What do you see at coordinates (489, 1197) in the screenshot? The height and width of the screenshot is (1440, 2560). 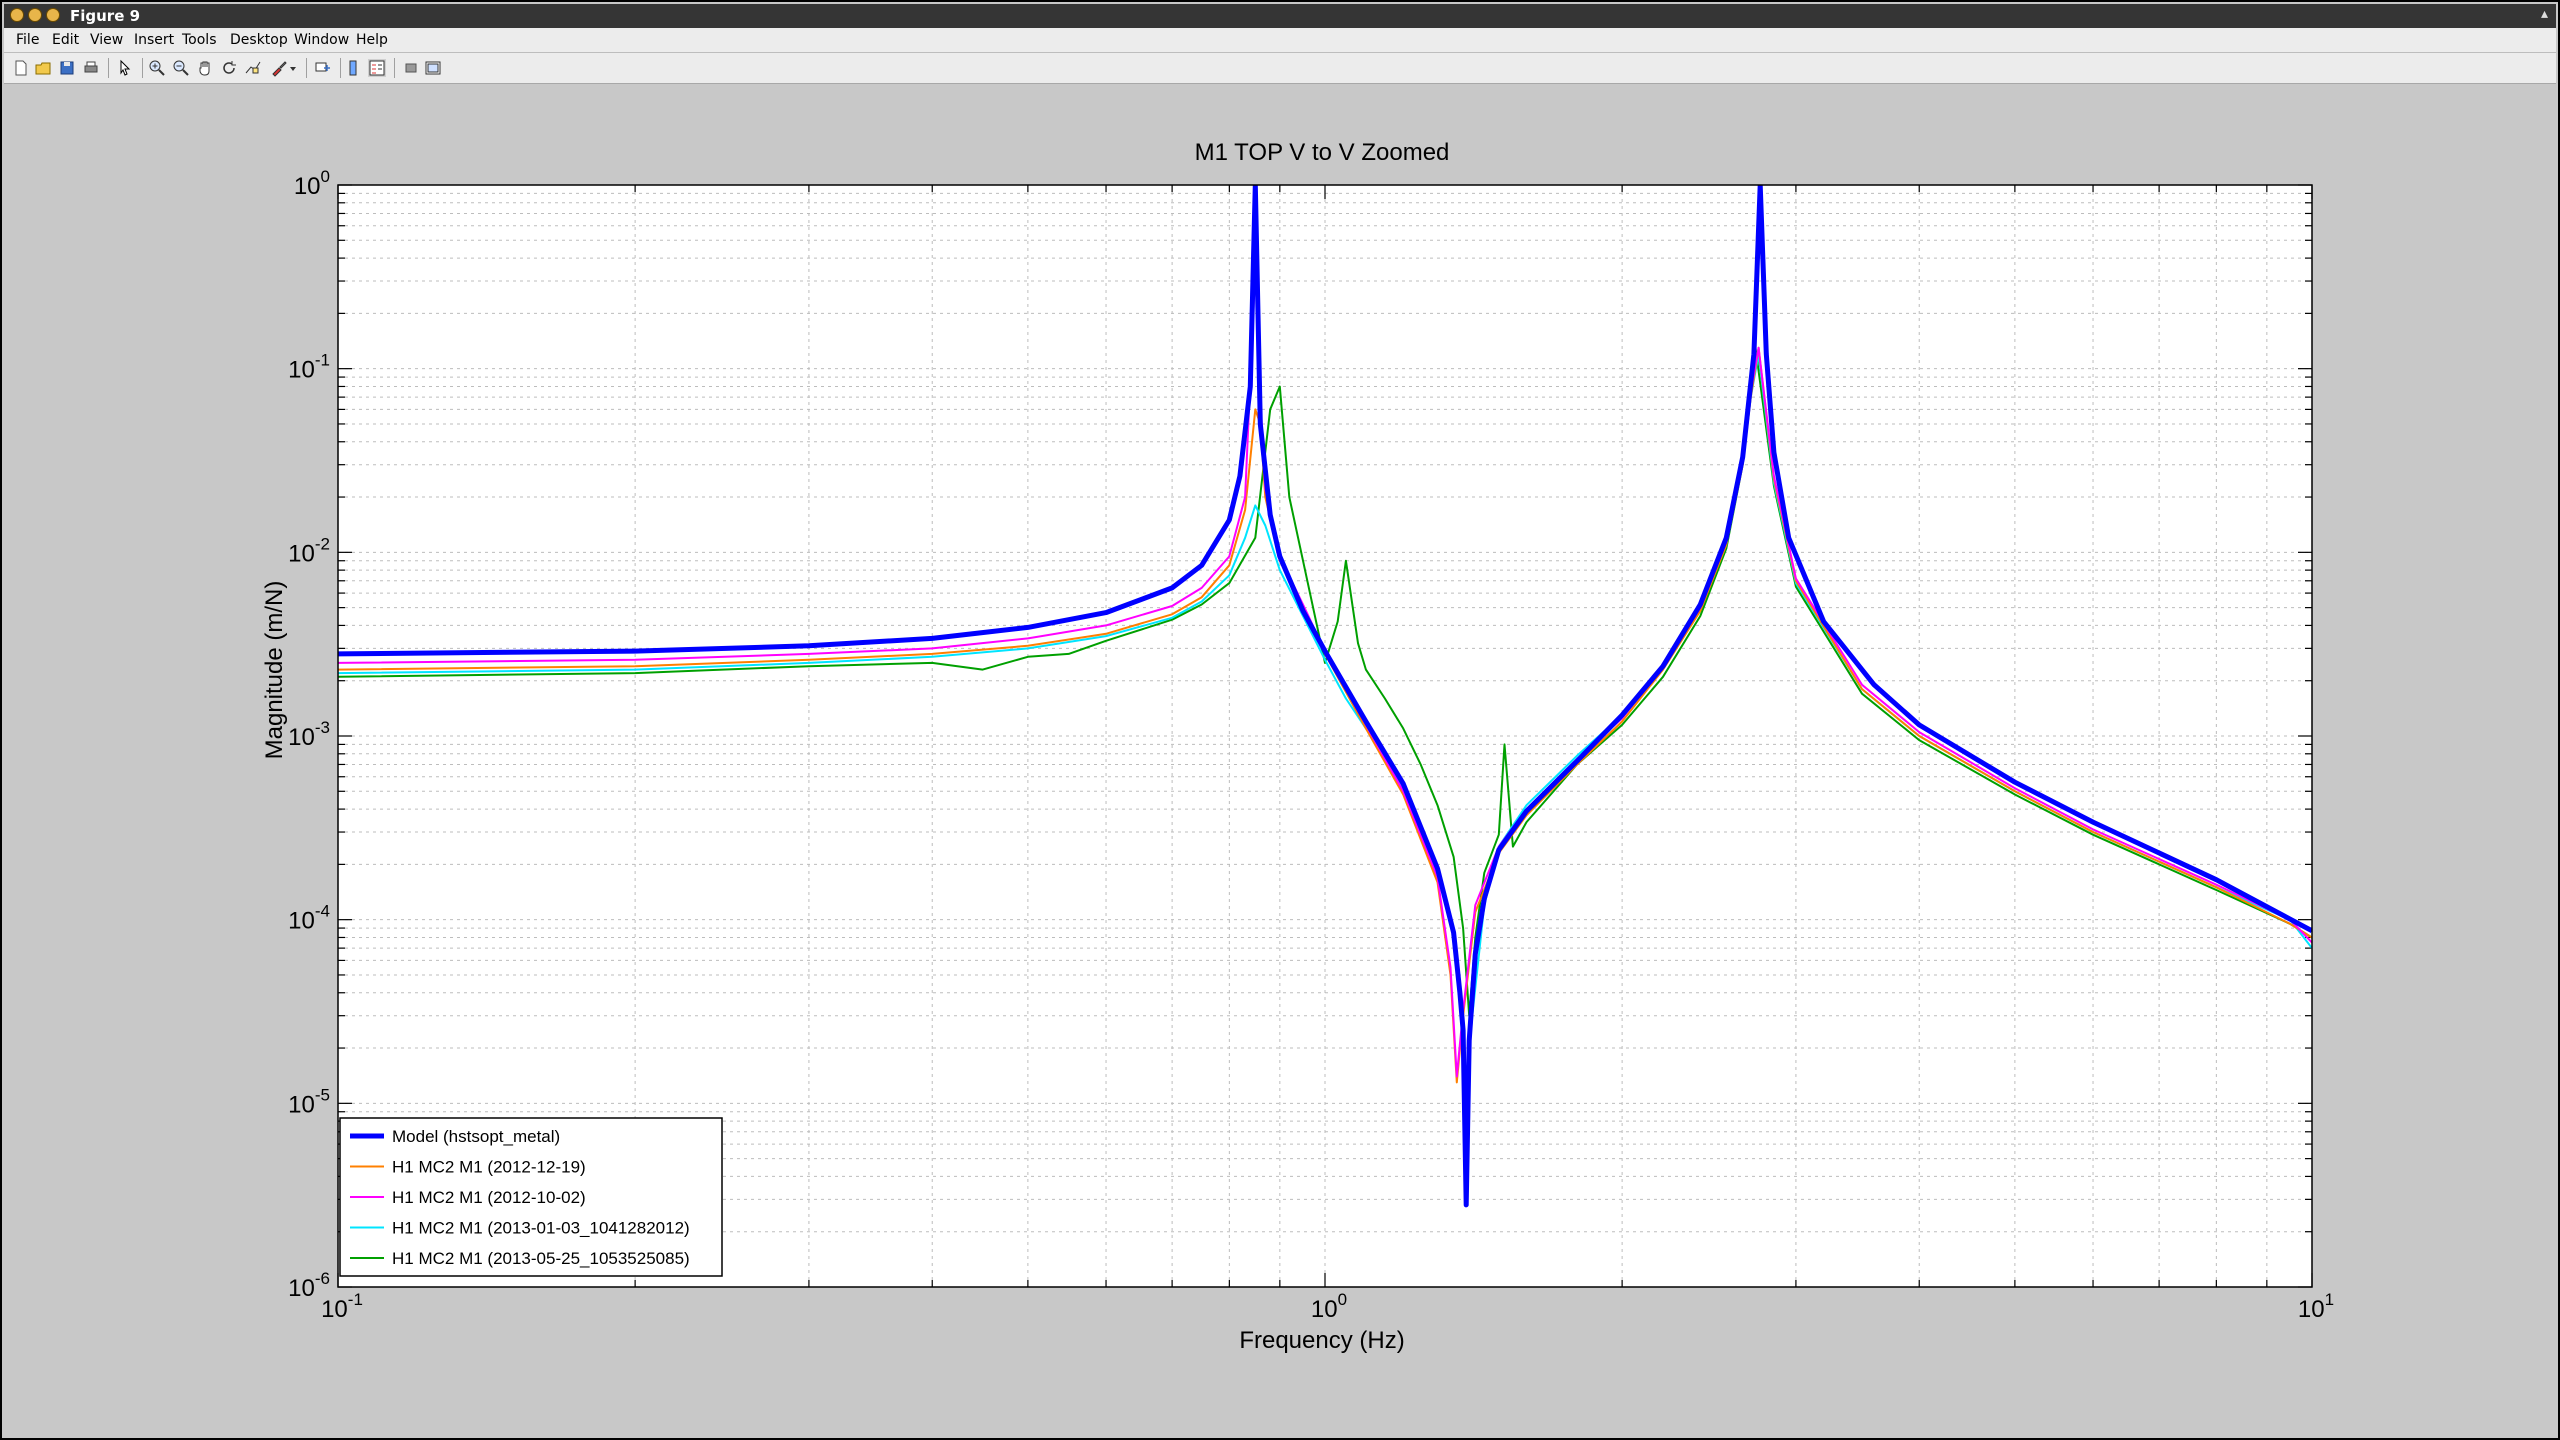 I see `legend-entry-label: H1 MC2 M1 (2012-10-02)` at bounding box center [489, 1197].